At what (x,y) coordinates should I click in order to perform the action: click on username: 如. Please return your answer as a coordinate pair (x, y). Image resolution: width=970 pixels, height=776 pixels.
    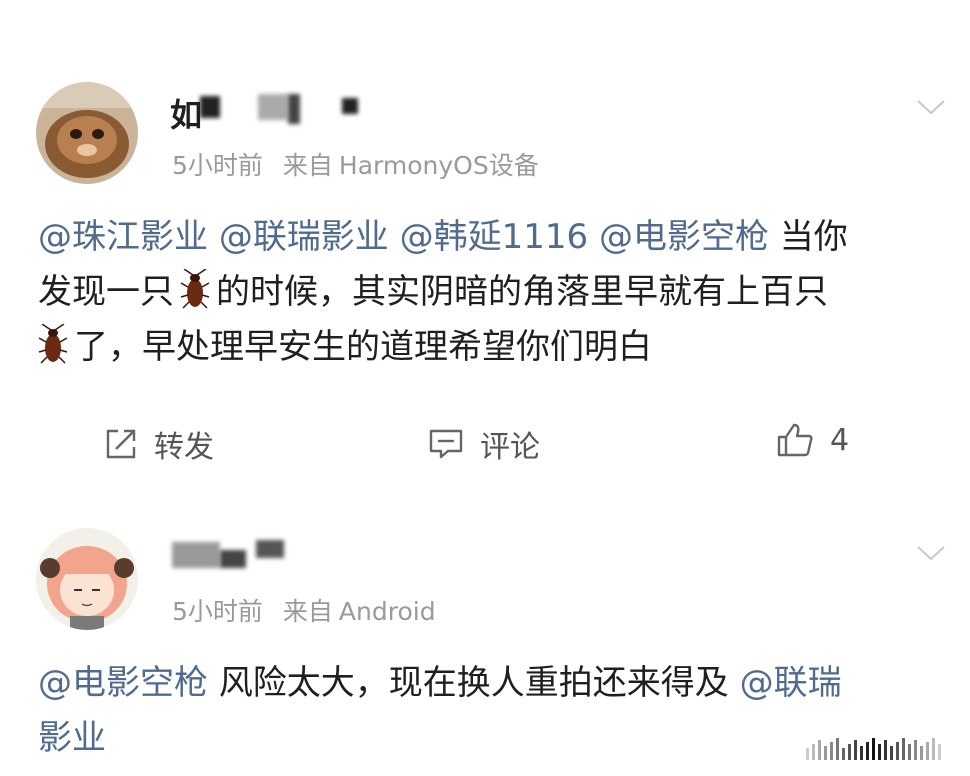
    Looking at the image, I should click on (280, 111).